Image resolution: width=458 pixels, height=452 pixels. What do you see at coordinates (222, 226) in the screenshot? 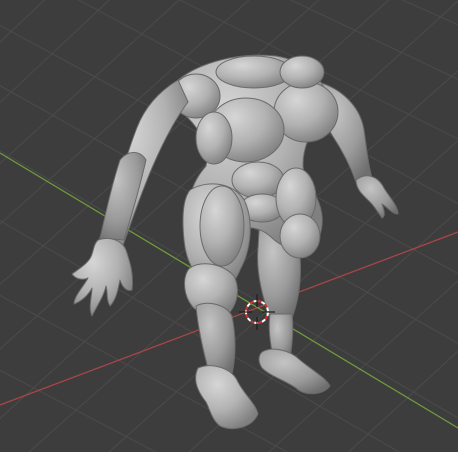
I see `right-quad` at bounding box center [222, 226].